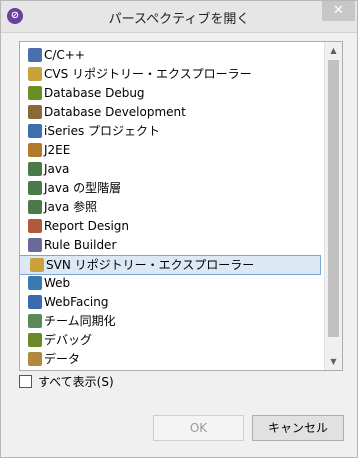  What do you see at coordinates (94, 93) in the screenshot?
I see `list-item-label: Database Debug` at bounding box center [94, 93].